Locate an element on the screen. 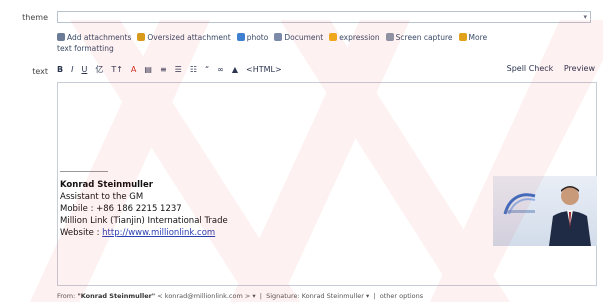 The height and width of the screenshot is (302, 603). preview-button: Preview is located at coordinates (579, 68).